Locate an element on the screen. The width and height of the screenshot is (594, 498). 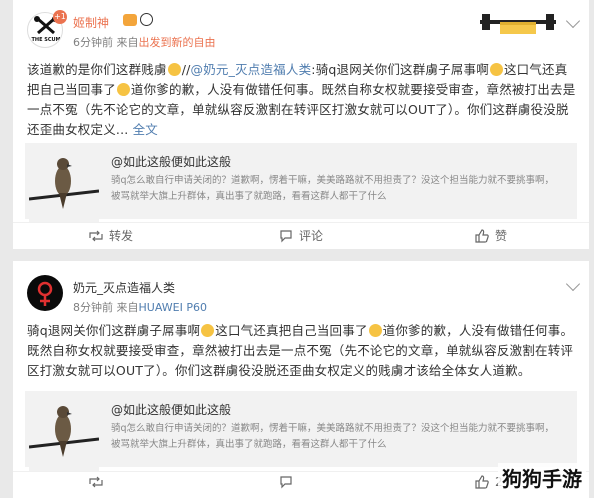
post-author: 奶元_灭点造福人类 is located at coordinates (124, 287).